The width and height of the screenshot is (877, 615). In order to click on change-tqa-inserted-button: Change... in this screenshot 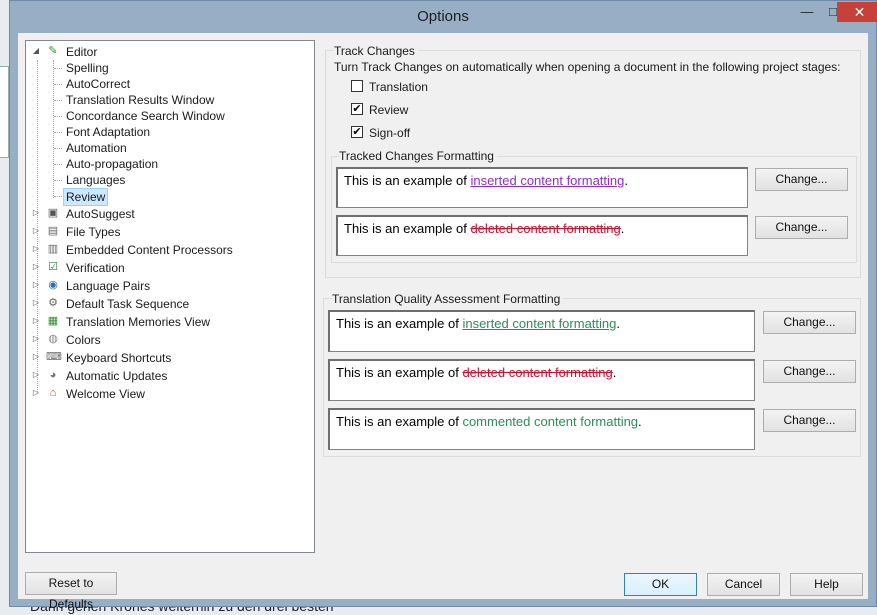, I will do `click(809, 322)`.